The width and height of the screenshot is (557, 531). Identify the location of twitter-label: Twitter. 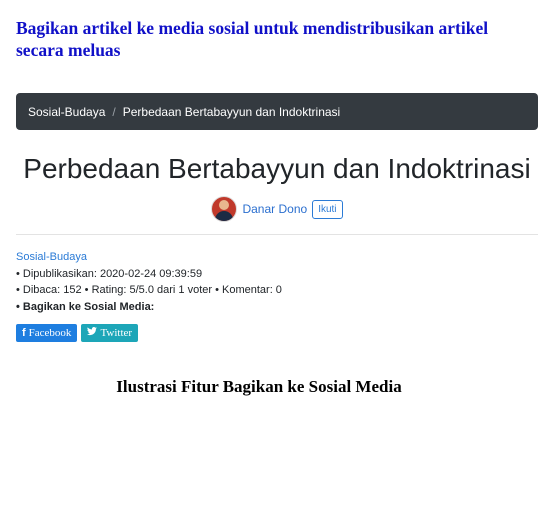
(116, 333).